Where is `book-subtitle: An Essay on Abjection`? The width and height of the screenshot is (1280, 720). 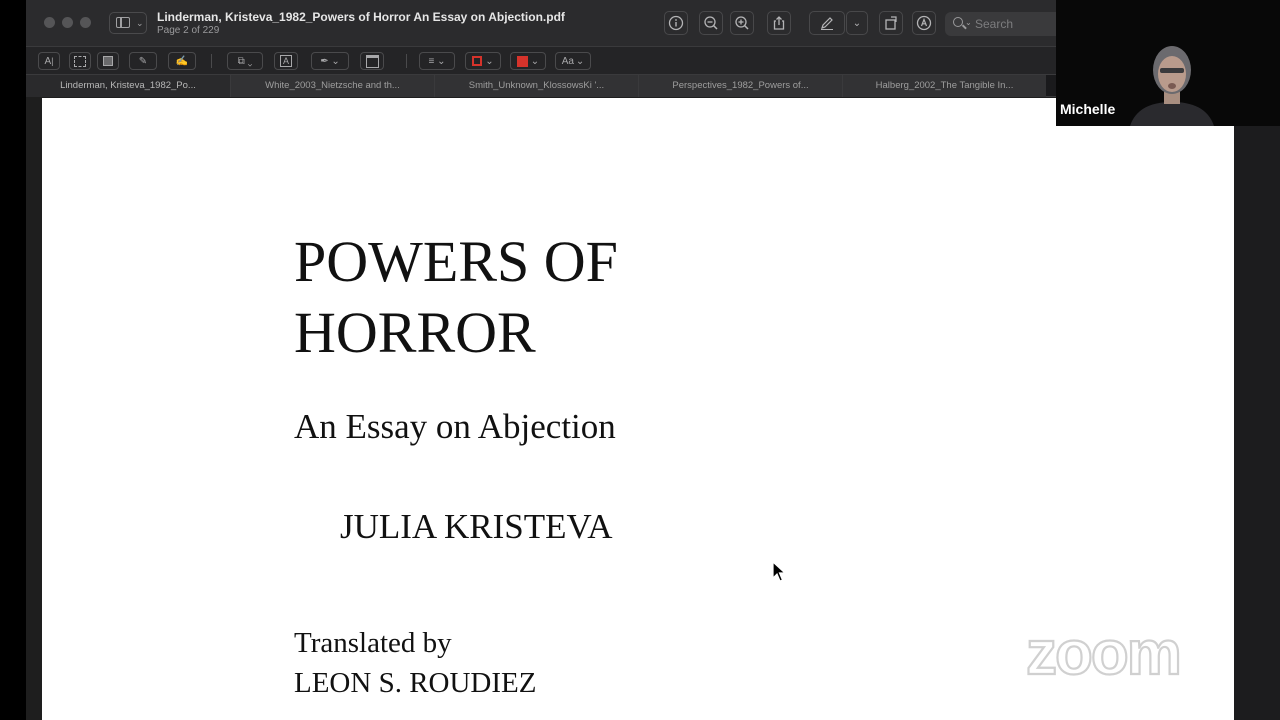 book-subtitle: An Essay on Abjection is located at coordinates (455, 426).